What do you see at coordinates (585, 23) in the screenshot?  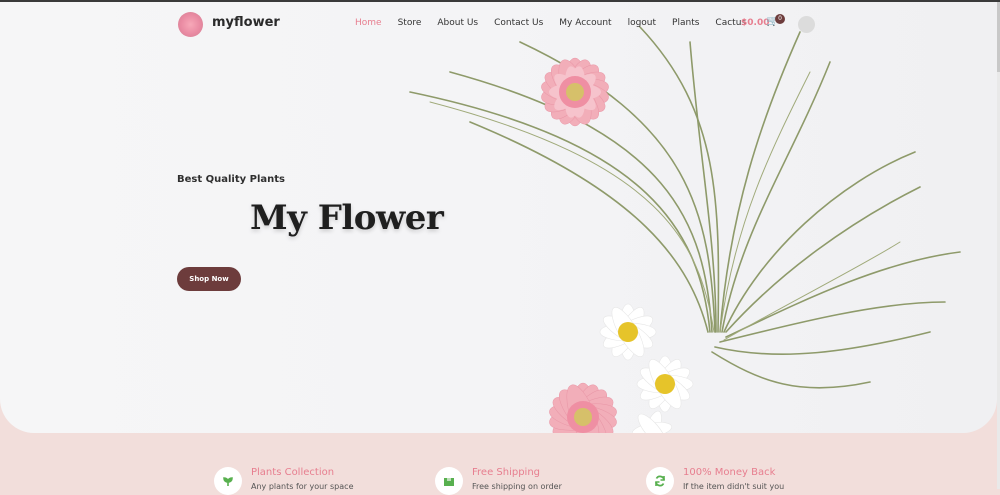 I see `nav-my-account: My Account` at bounding box center [585, 23].